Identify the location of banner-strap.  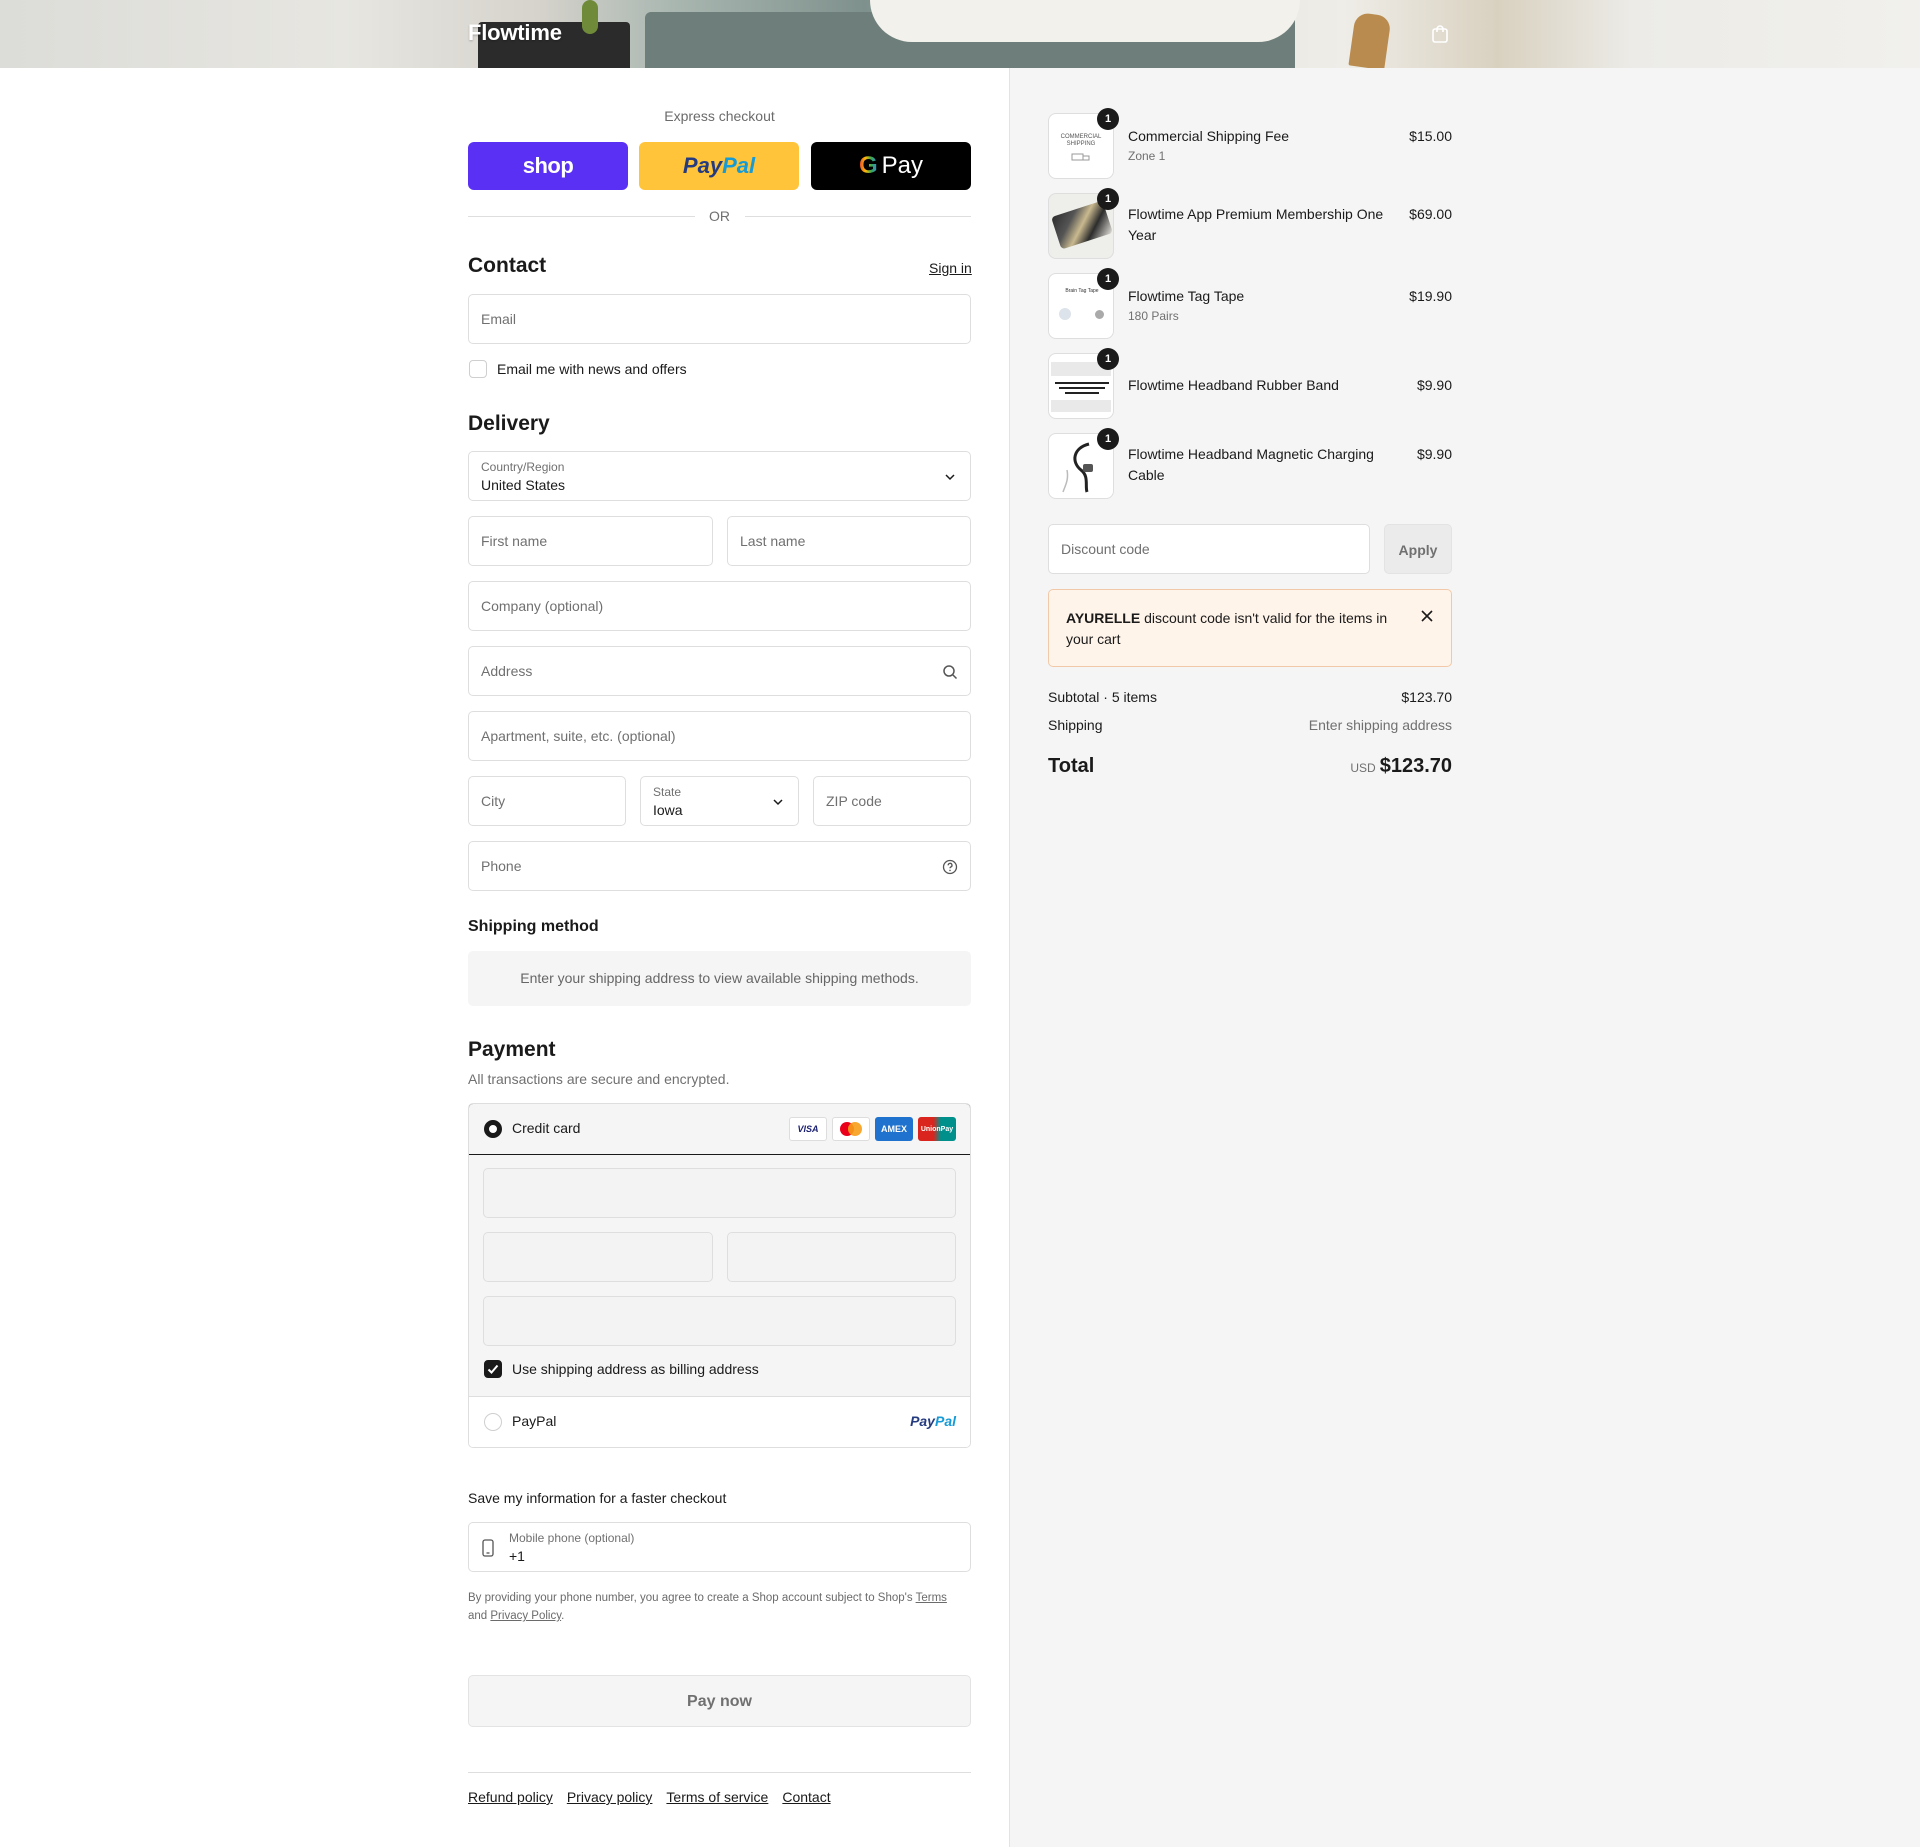
(1370, 39).